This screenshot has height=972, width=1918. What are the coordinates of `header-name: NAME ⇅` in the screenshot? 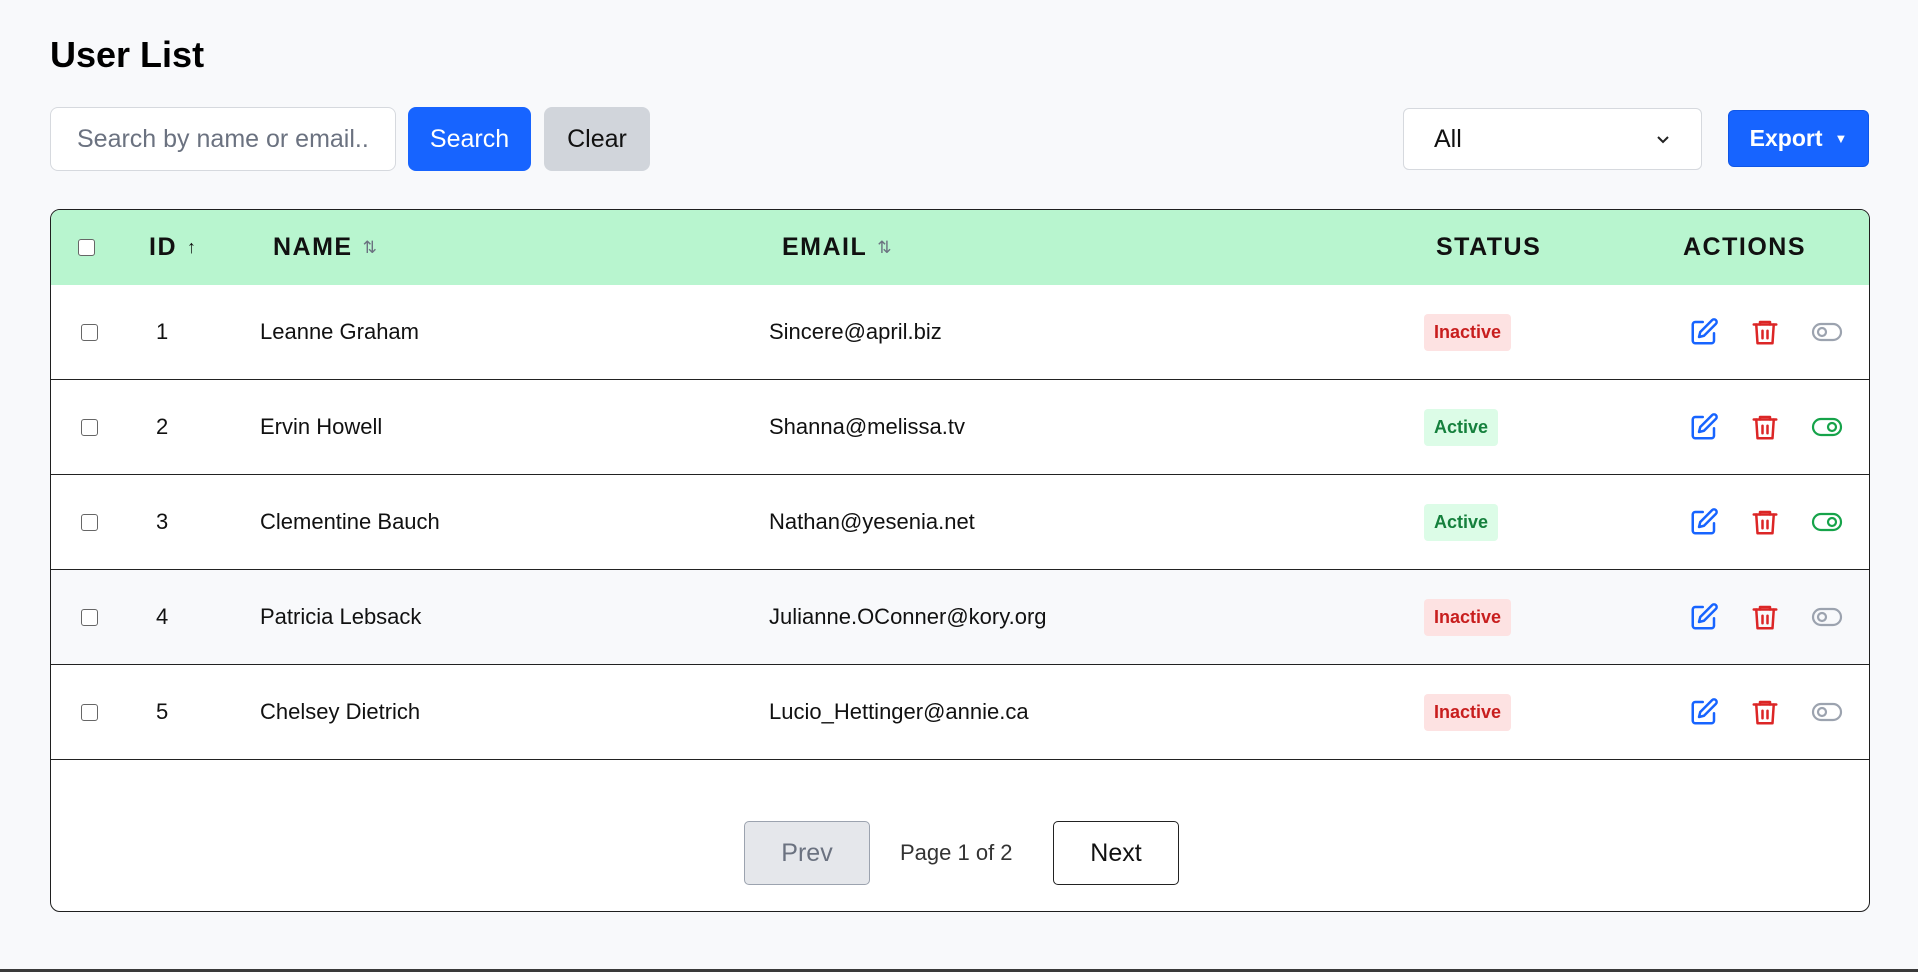 It's located at (325, 247).